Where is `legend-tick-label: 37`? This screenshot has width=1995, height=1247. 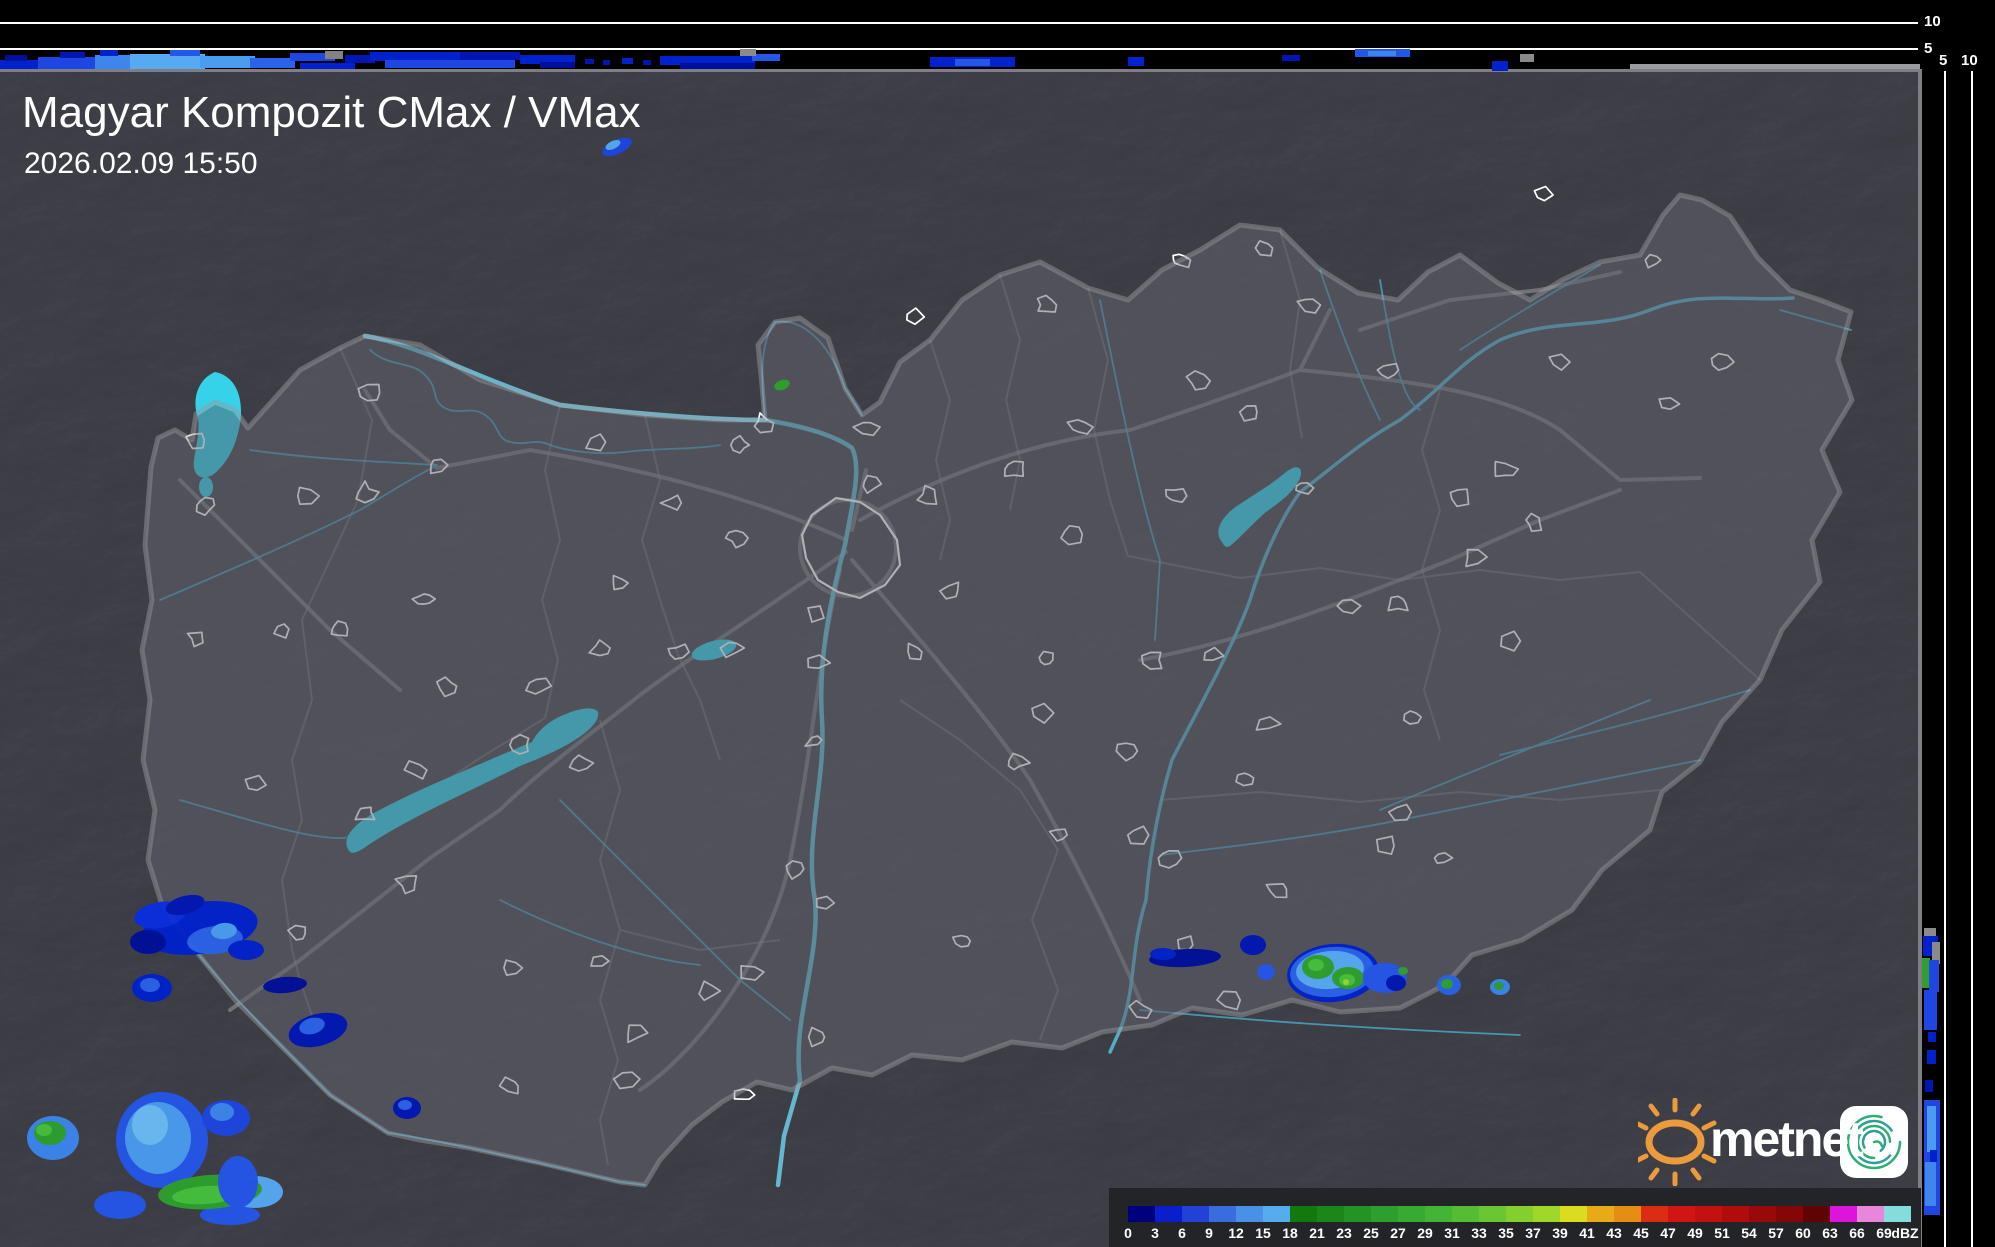
legend-tick-label: 37 is located at coordinates (1533, 1233).